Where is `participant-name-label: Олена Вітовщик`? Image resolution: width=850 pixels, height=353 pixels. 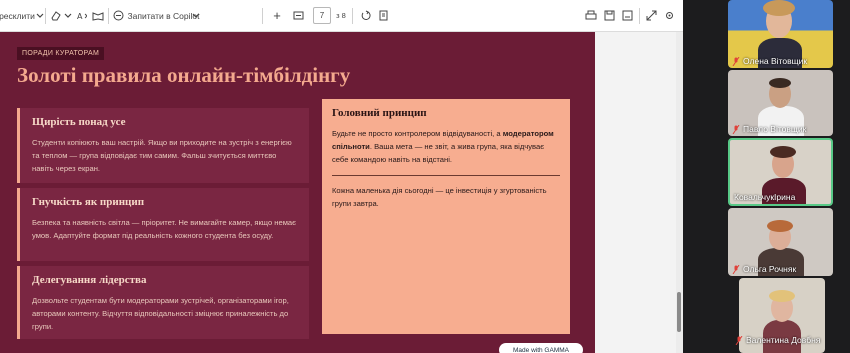
participant-name-label: Олена Вітовщик is located at coordinates (775, 61).